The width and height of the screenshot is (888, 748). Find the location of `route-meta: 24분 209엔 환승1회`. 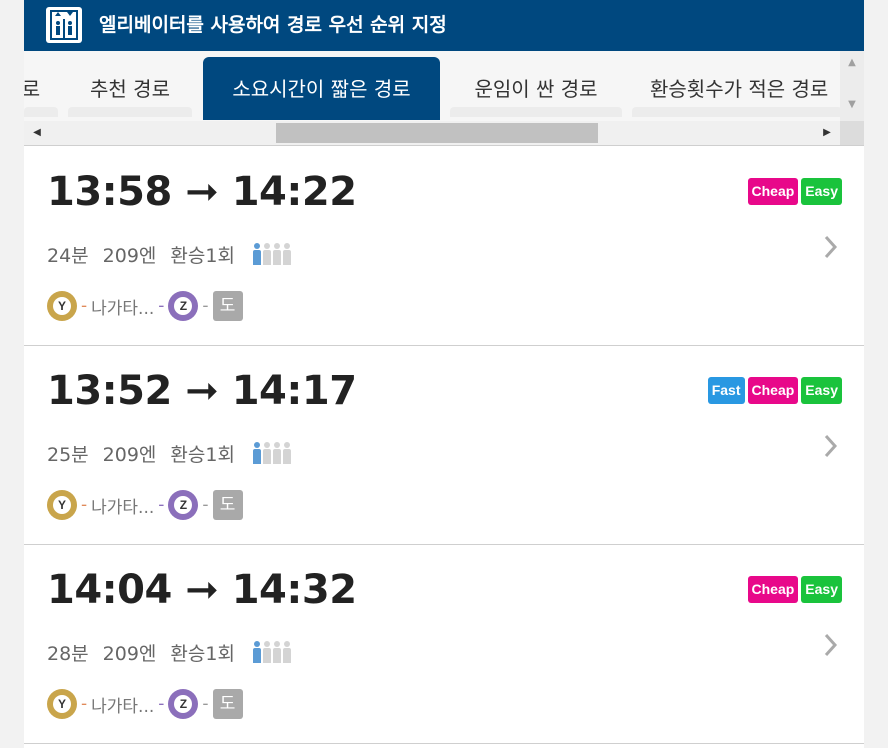

route-meta: 24분 209엔 환승1회 is located at coordinates (169, 254).